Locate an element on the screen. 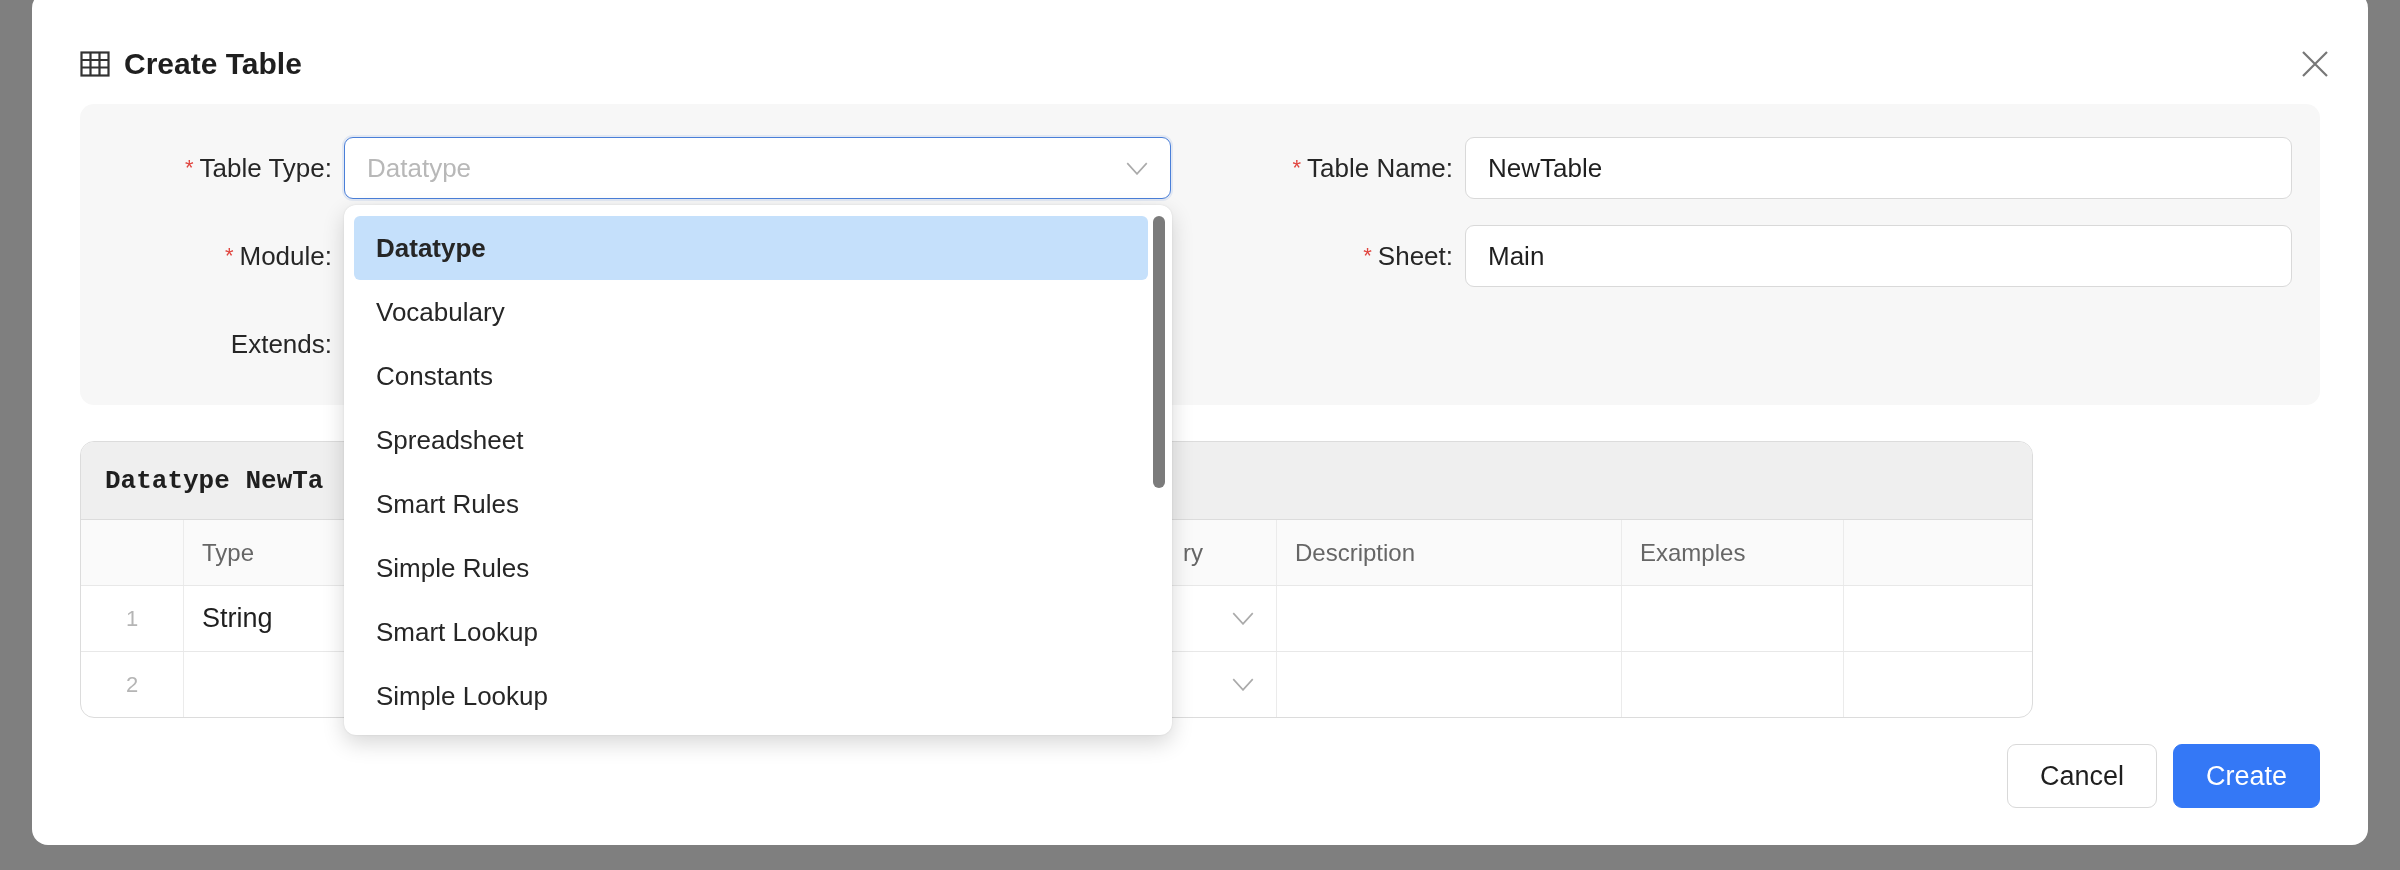 This screenshot has width=2400, height=870. dropdown-option: Spreadsheet is located at coordinates (751, 440).